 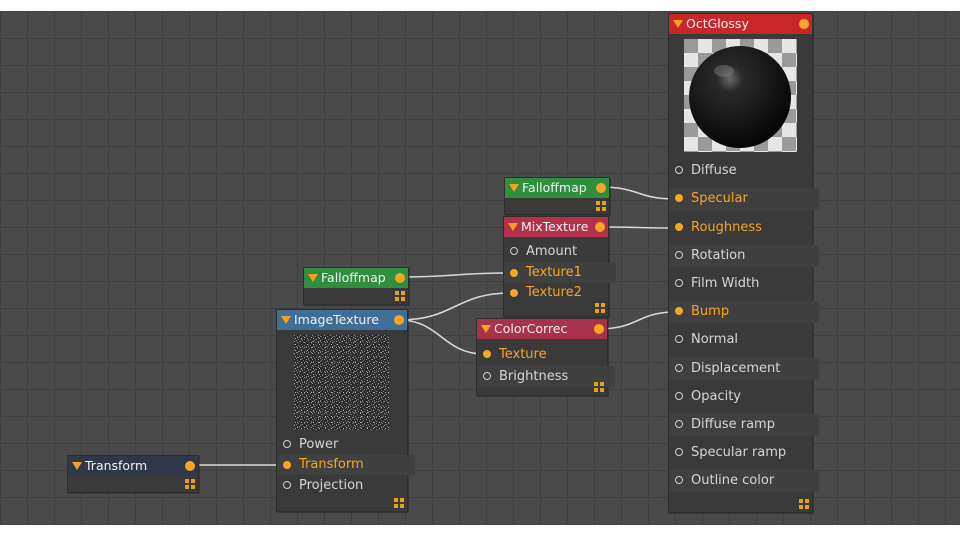 I want to click on port-label: Displacement, so click(x=736, y=368).